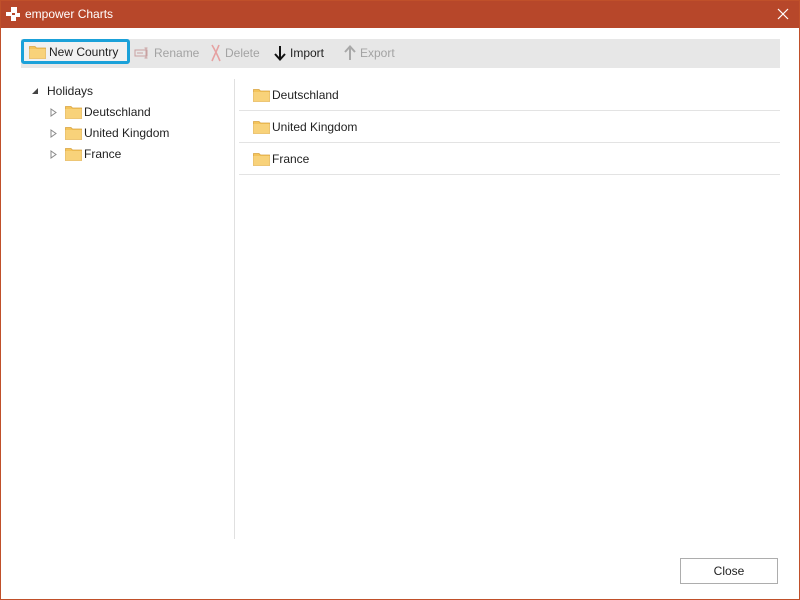  What do you see at coordinates (127, 133) in the screenshot?
I see `tree-item-label: United Kingdom` at bounding box center [127, 133].